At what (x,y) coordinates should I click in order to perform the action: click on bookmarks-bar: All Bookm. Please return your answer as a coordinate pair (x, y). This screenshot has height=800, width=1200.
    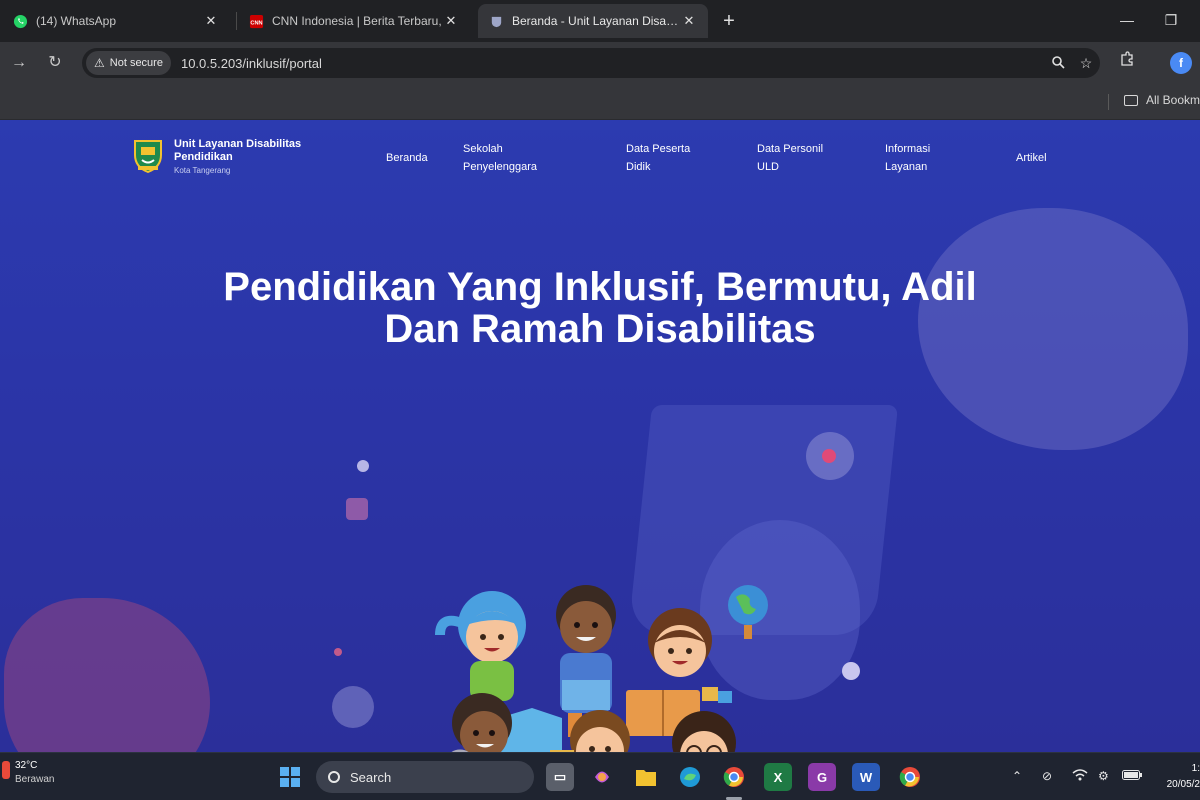
    Looking at the image, I should click on (600, 102).